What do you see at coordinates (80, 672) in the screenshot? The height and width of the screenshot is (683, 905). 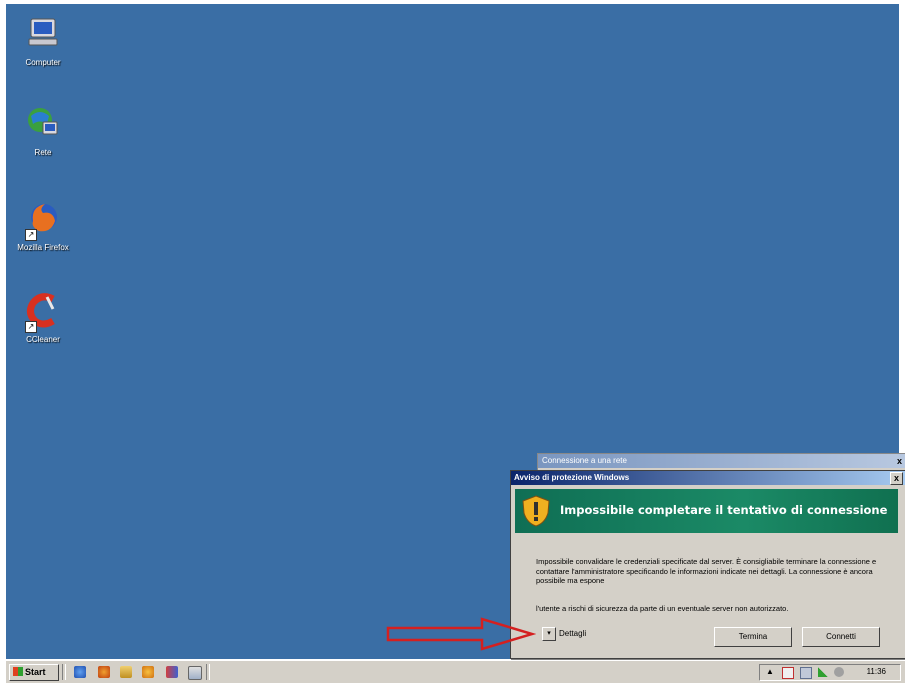 I see `ie-icon` at bounding box center [80, 672].